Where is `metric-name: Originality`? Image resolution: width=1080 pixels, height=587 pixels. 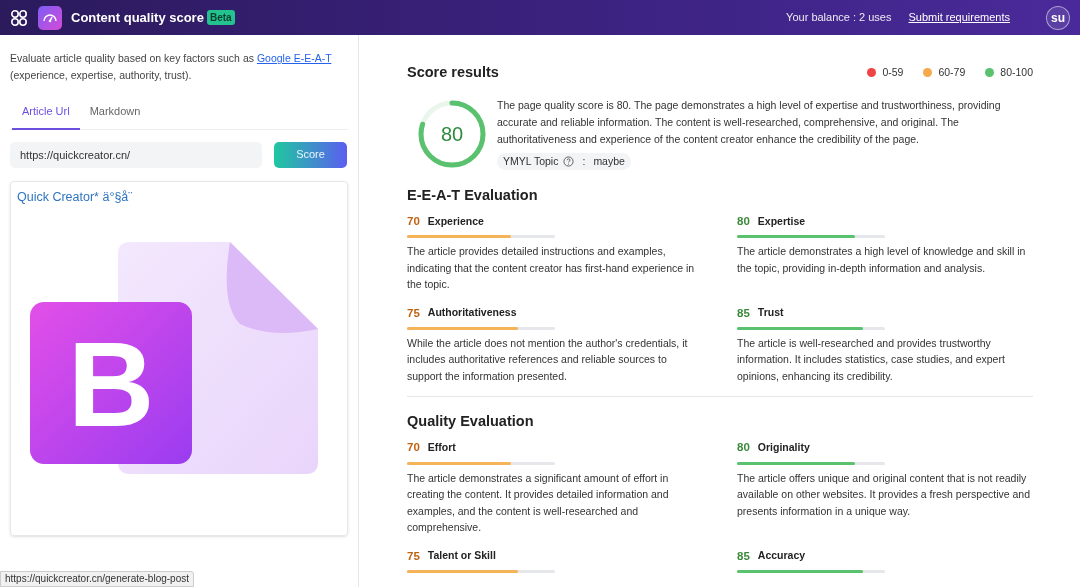 metric-name: Originality is located at coordinates (783, 447).